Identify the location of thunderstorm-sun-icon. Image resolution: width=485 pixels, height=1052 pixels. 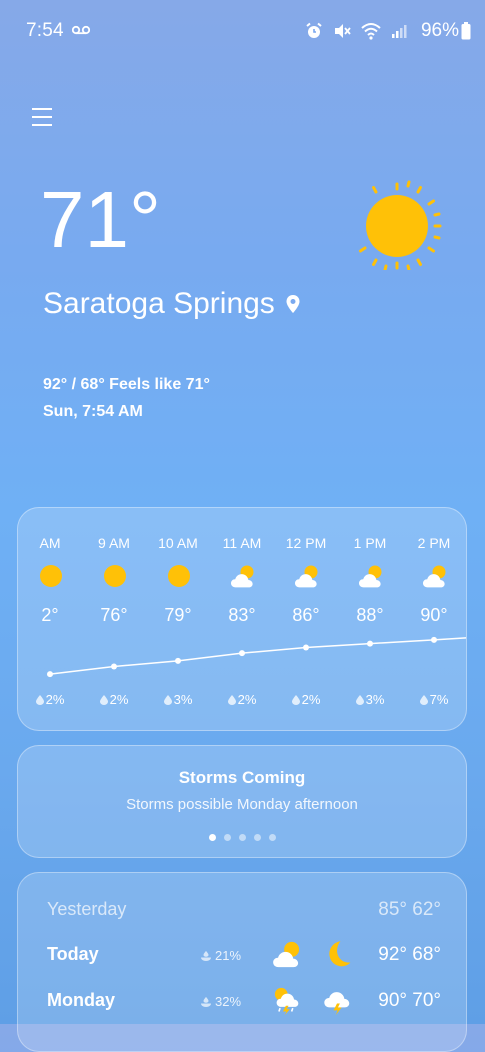
(287, 1002).